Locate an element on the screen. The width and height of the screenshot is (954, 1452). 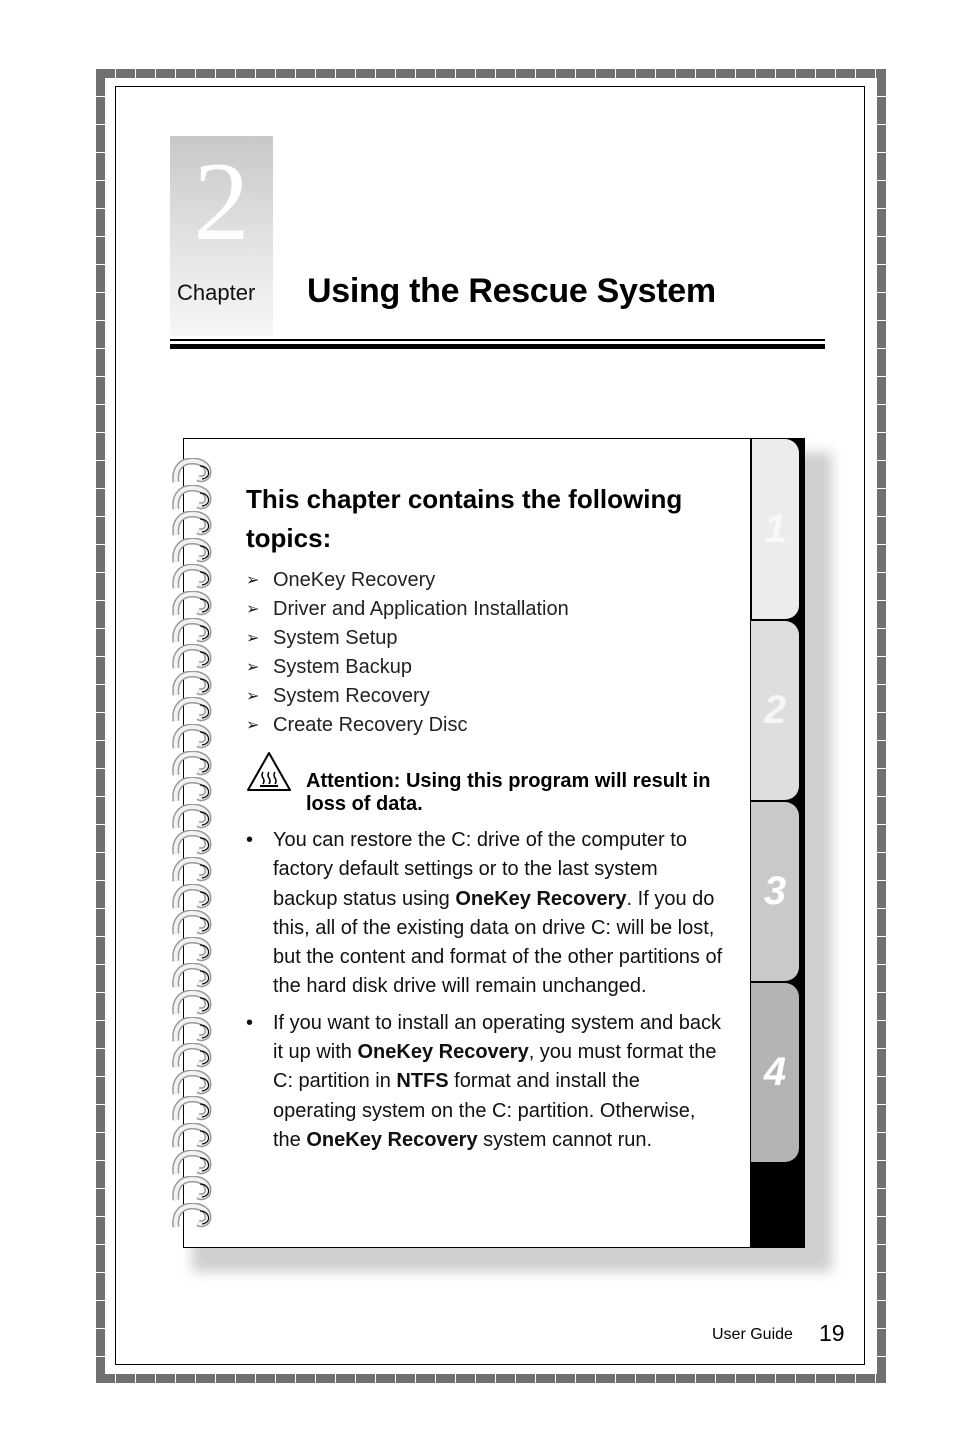
tab-label: 1 is located at coordinates (775, 528).